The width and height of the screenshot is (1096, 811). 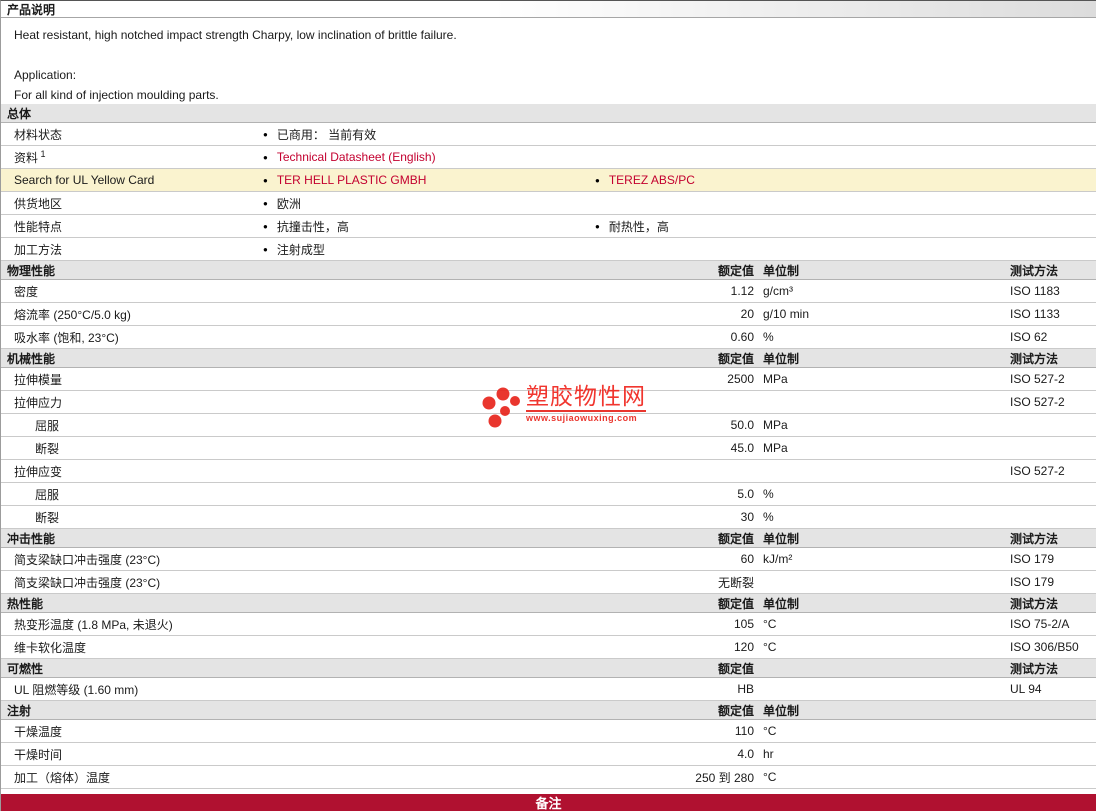 I want to click on datasheet-link: TEREZ ABS/PC, so click(x=652, y=180).